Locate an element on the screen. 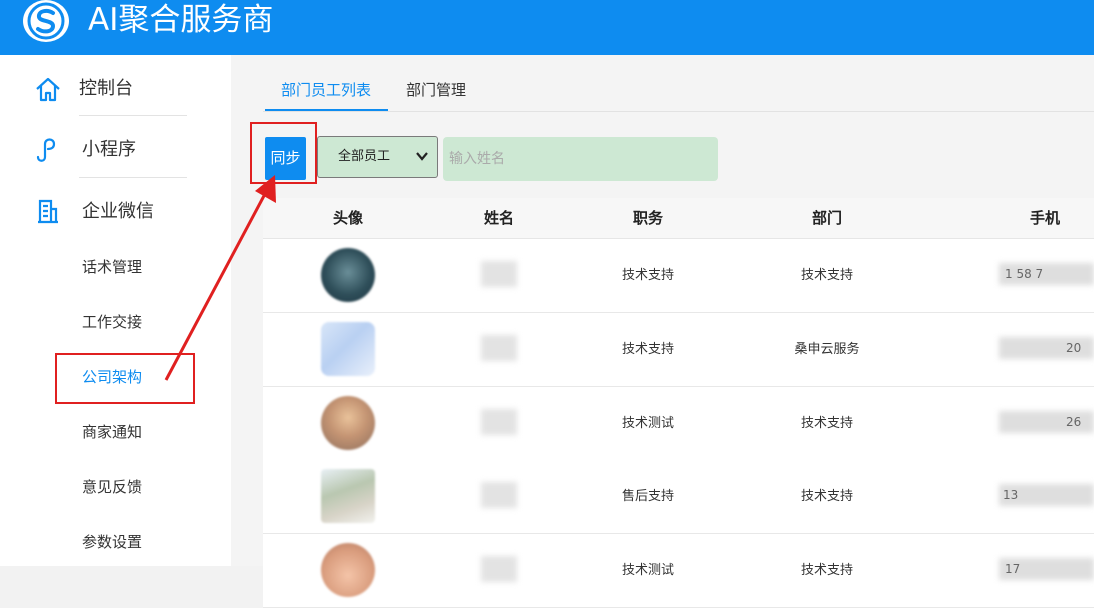  annotation-arrow-icon is located at coordinates (220, 278).